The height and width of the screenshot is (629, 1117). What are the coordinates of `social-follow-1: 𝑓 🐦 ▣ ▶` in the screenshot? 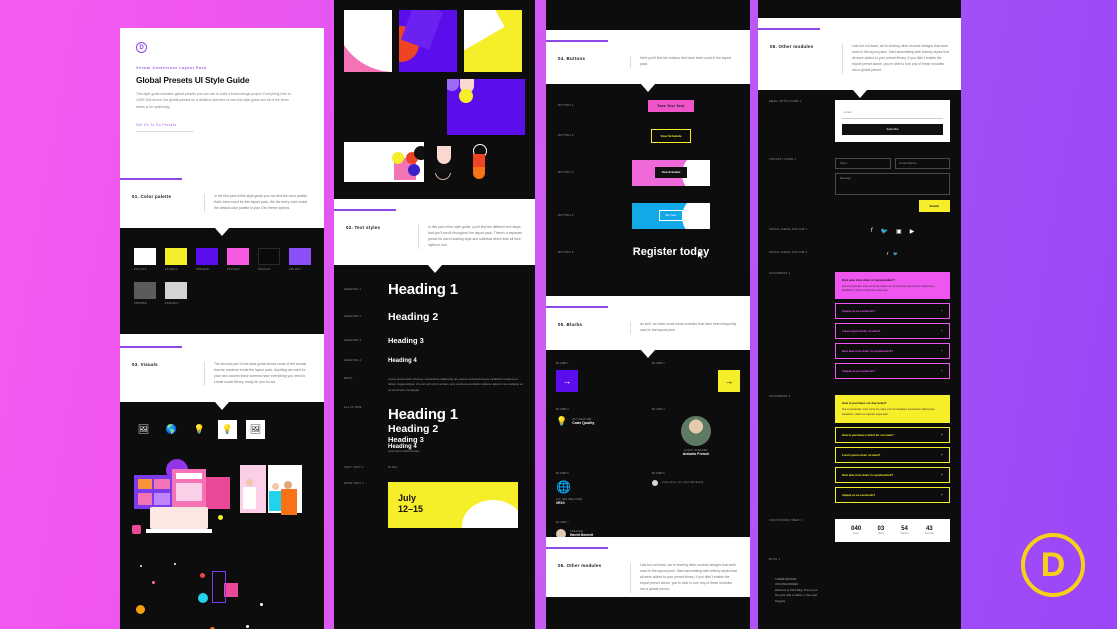 It's located at (892, 231).